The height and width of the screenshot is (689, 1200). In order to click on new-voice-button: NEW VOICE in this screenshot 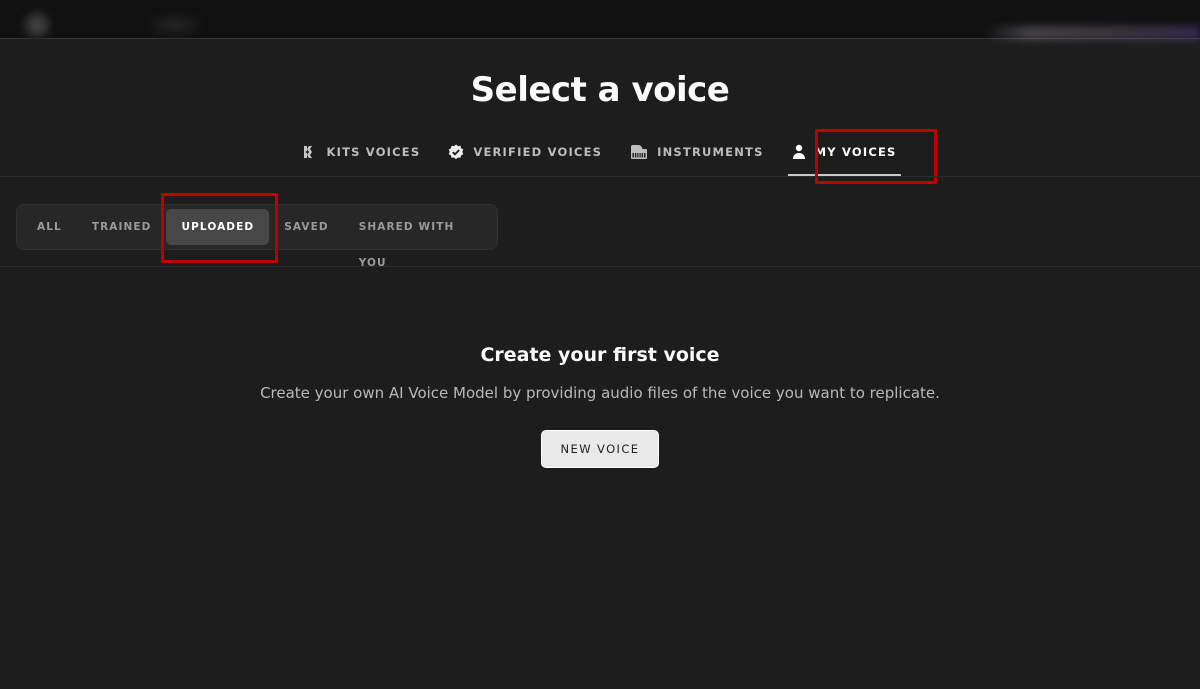, I will do `click(600, 449)`.